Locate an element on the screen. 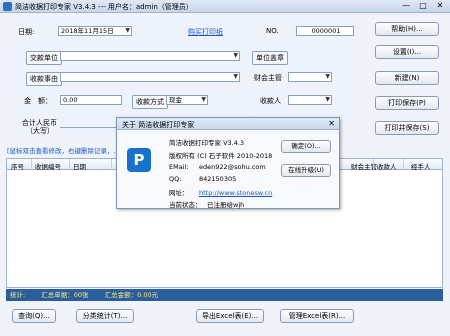 This screenshot has width=450, height=336. status-bar: 统计: 汇总单据：00张 汇总金额：0.00元 is located at coordinates (224, 295).